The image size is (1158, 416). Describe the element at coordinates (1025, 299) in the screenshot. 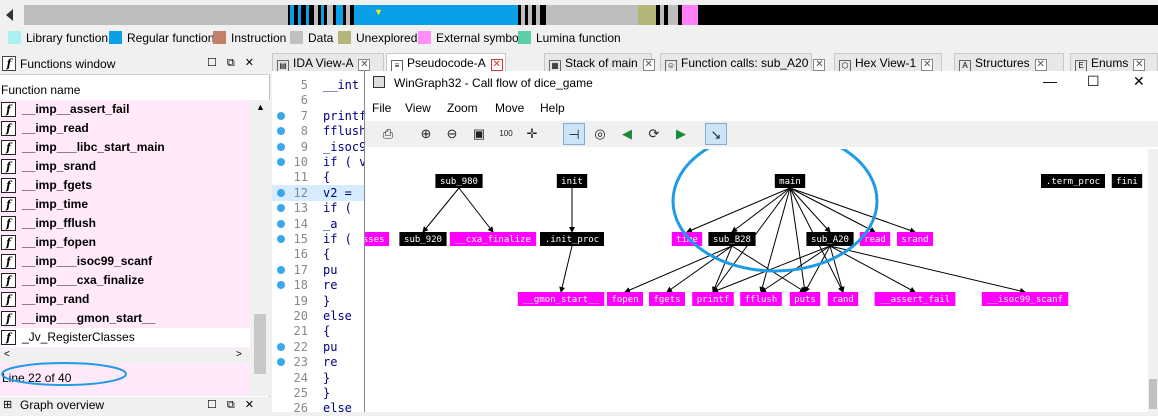

I see `graph-node: __isoc99_scanf` at that location.